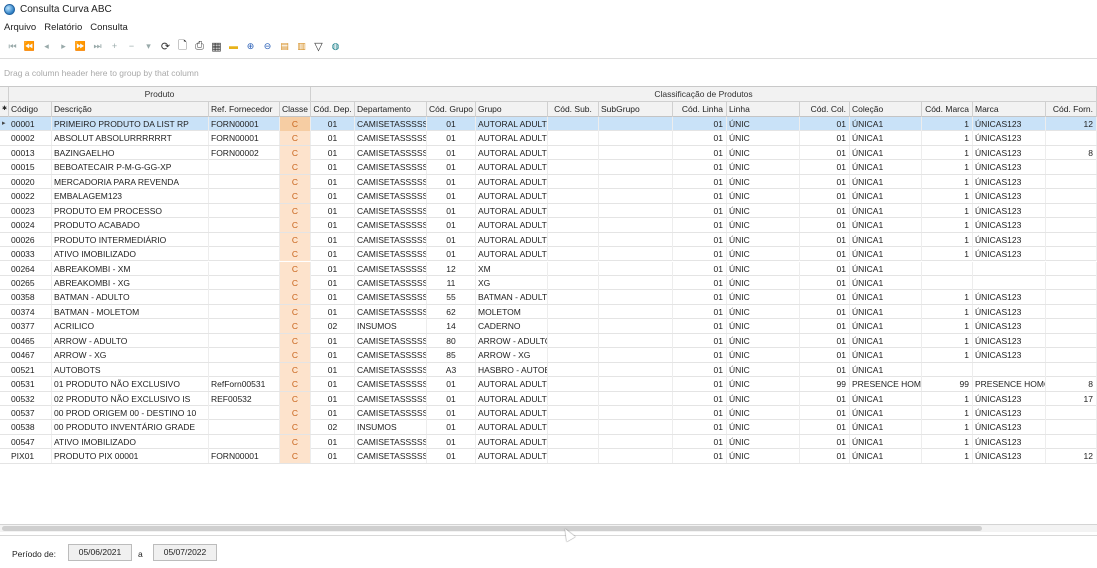 This screenshot has height=568, width=1097. I want to click on cell-codigo: 00538, so click(30, 427).